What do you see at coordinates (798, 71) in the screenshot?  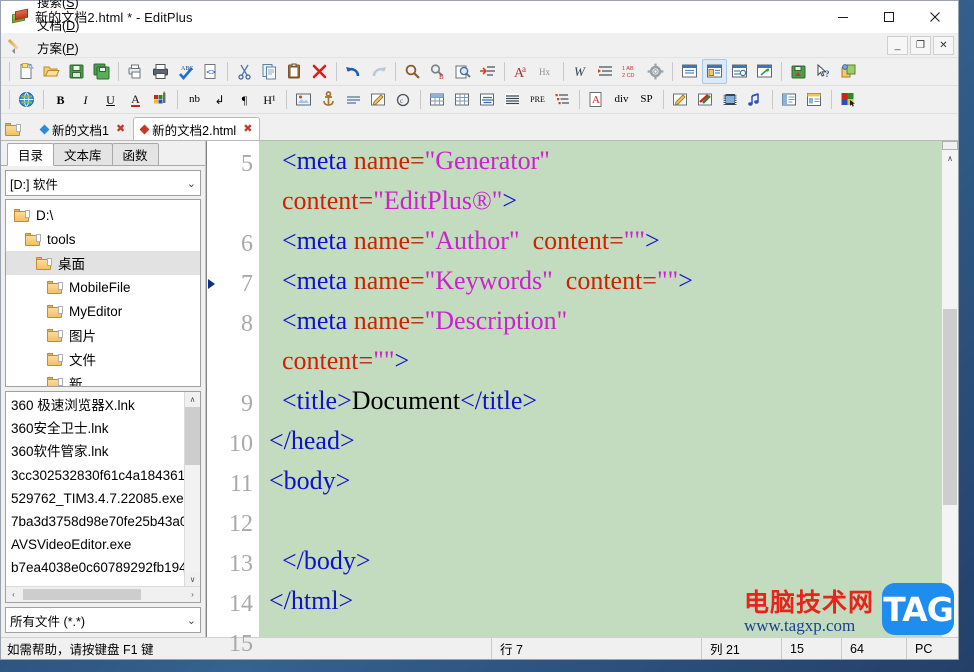 I see `ftp-upload-icon` at bounding box center [798, 71].